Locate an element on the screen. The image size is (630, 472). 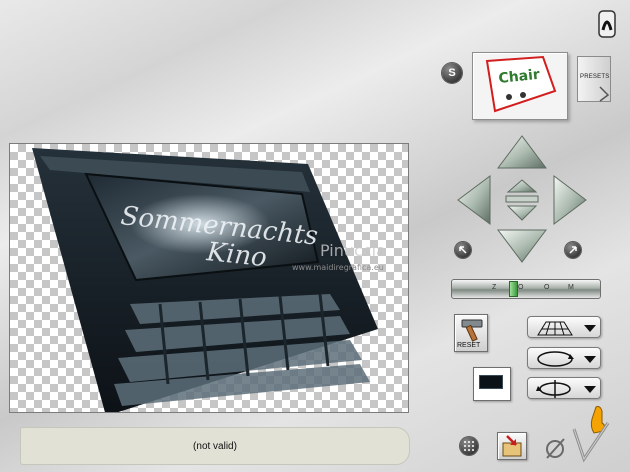
s-button: S is located at coordinates (452, 73).